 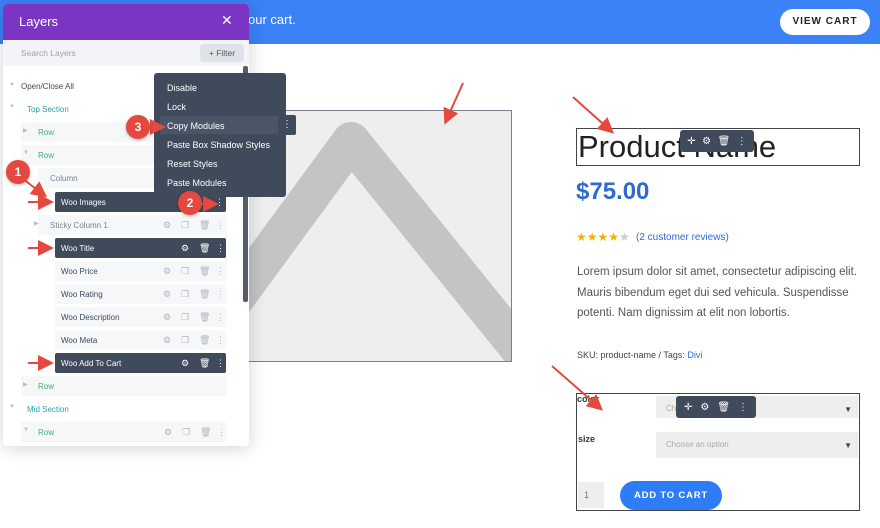 What do you see at coordinates (825, 22) in the screenshot?
I see `view-cart-button: VIEW CART` at bounding box center [825, 22].